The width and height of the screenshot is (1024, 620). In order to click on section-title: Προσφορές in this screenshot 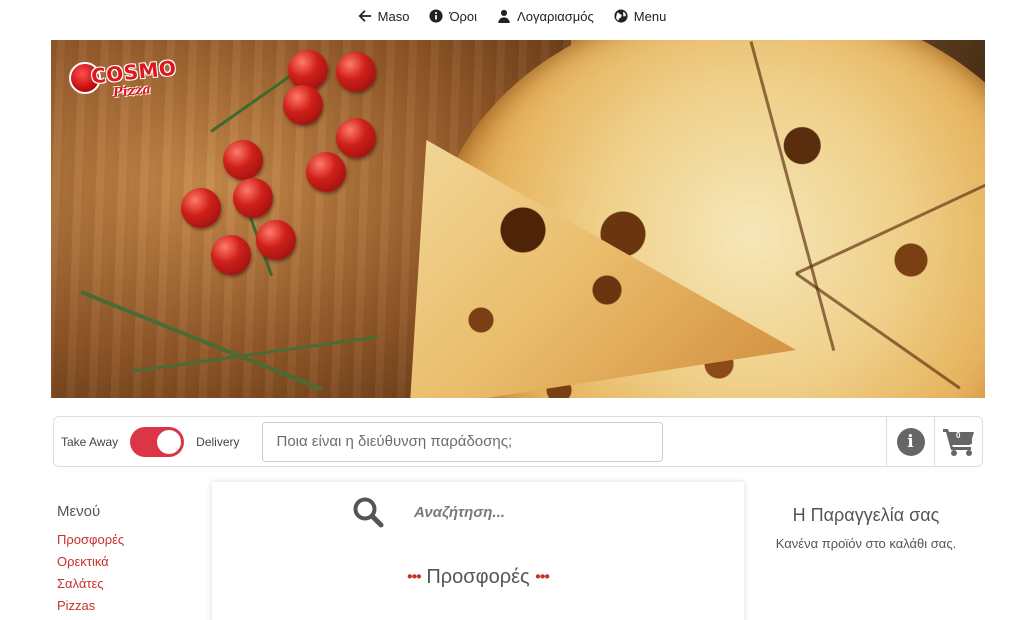, I will do `click(478, 577)`.